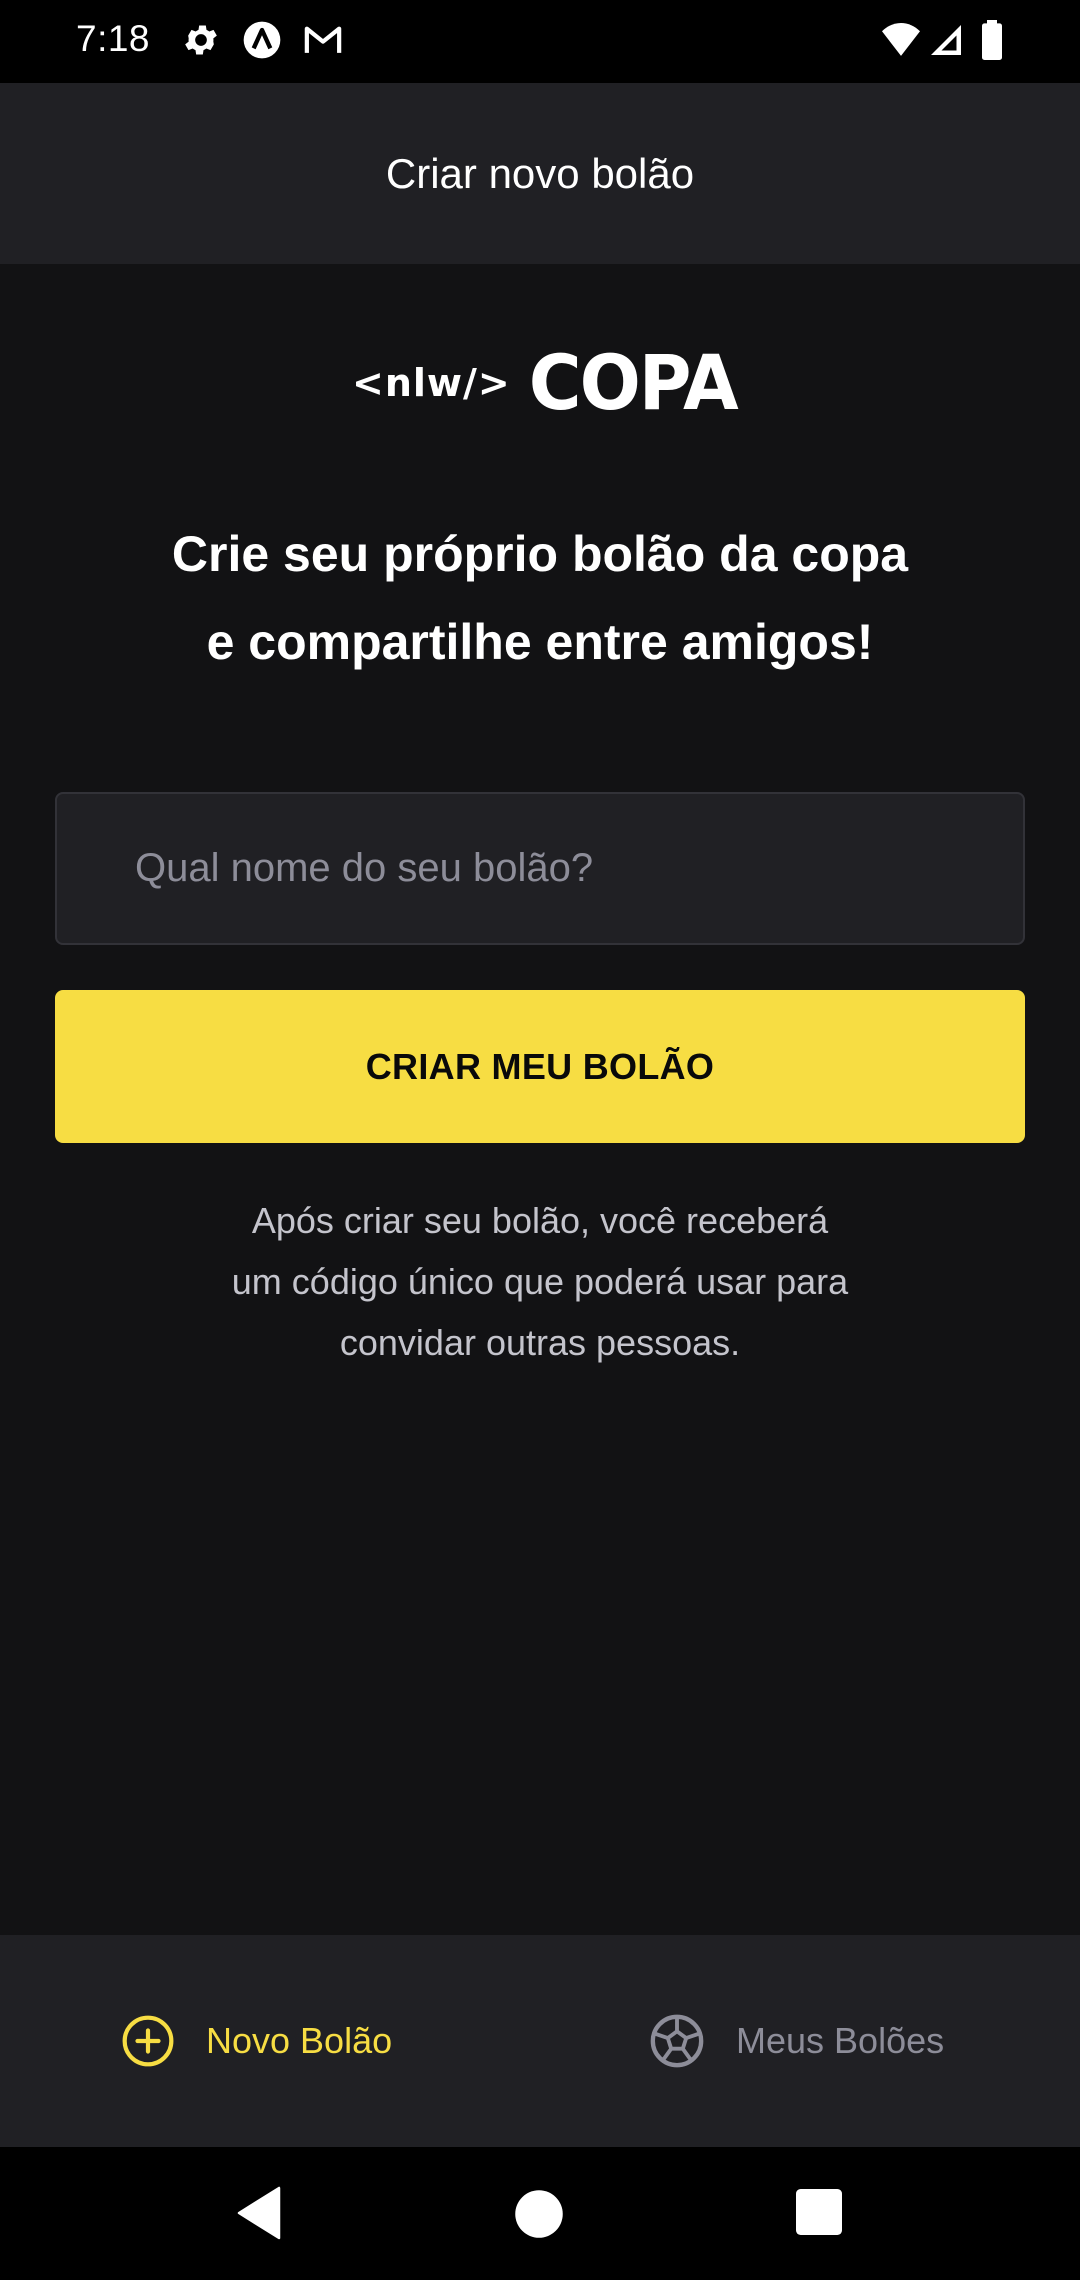  I want to click on headline-line-1: Crie seu próprio bolão da copa, so click(540, 554).